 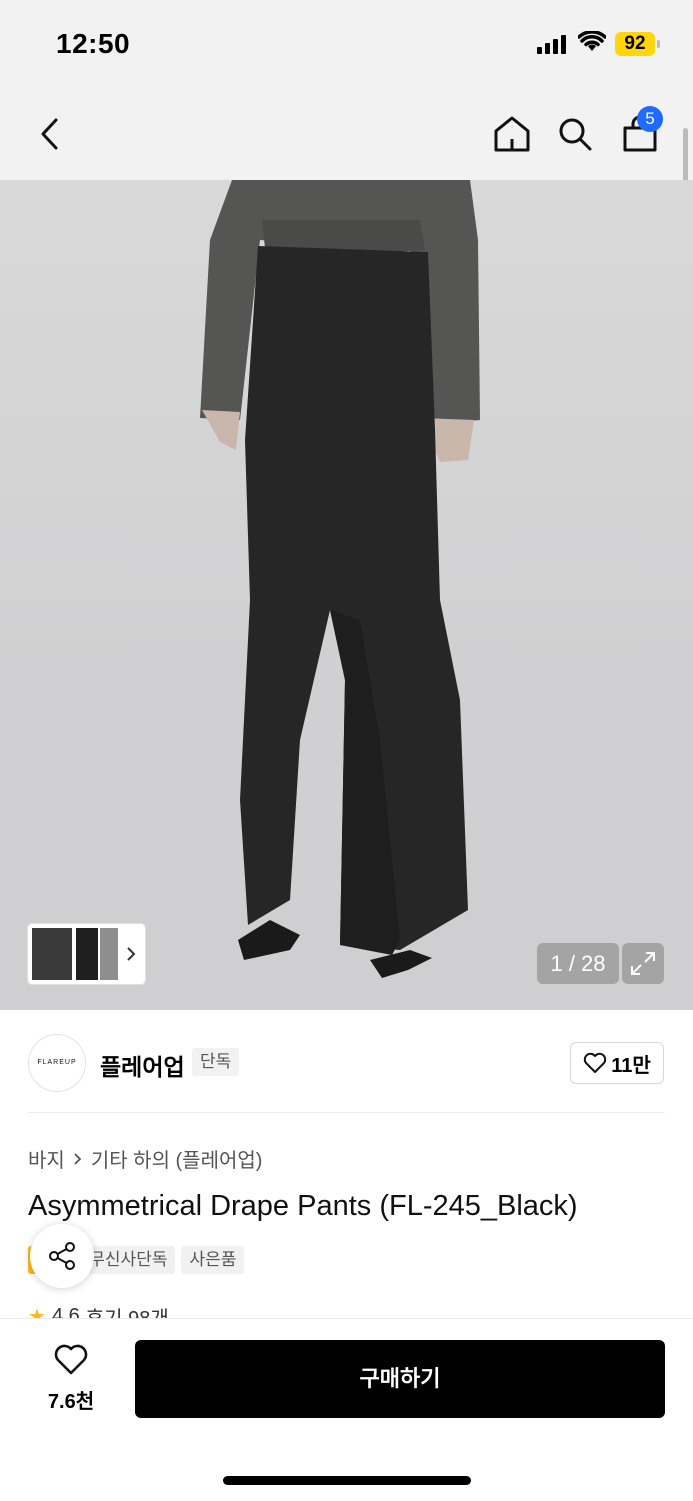 I want to click on search-icon, so click(x=575, y=134).